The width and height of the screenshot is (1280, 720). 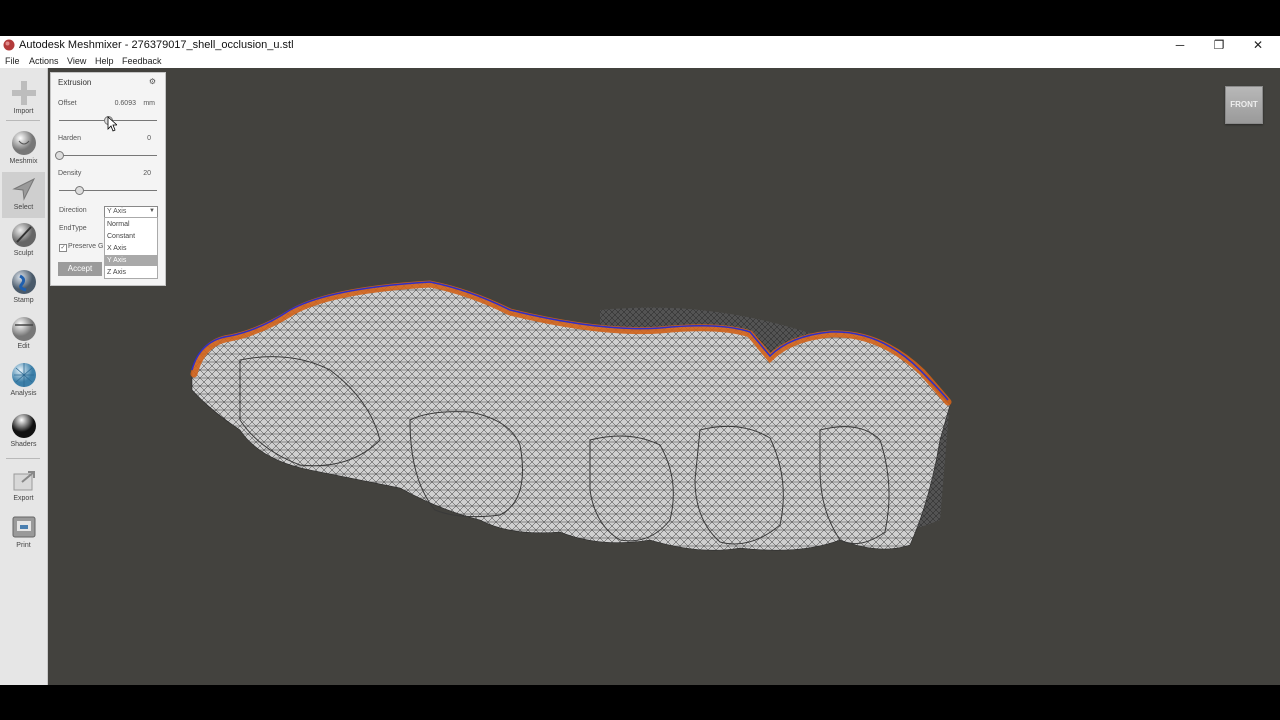 I want to click on tool-export: Export, so click(x=23, y=486).